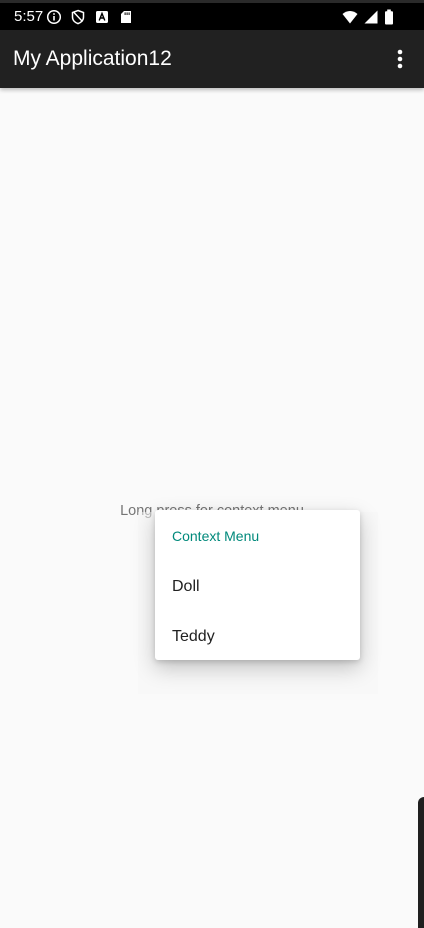  I want to click on context-menu-header: Context Menu, so click(216, 536).